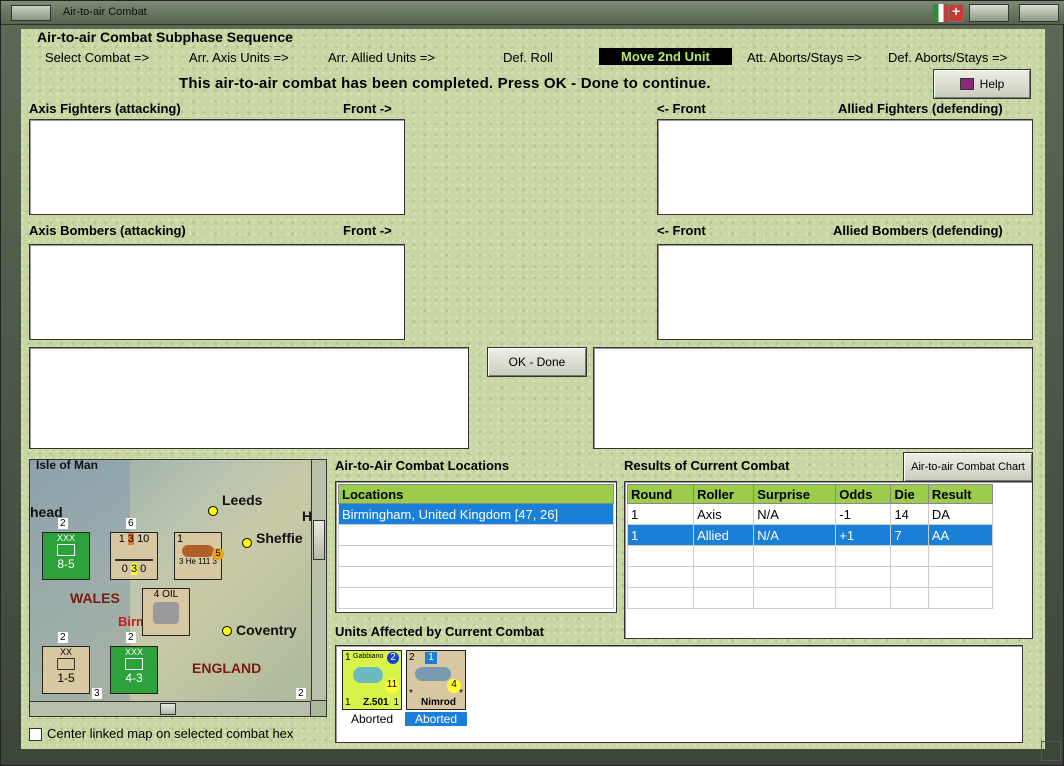 This screenshot has height=766, width=1064. Describe the element at coordinates (438, 702) in the screenshot. I see `unit-name: Nimrod` at that location.